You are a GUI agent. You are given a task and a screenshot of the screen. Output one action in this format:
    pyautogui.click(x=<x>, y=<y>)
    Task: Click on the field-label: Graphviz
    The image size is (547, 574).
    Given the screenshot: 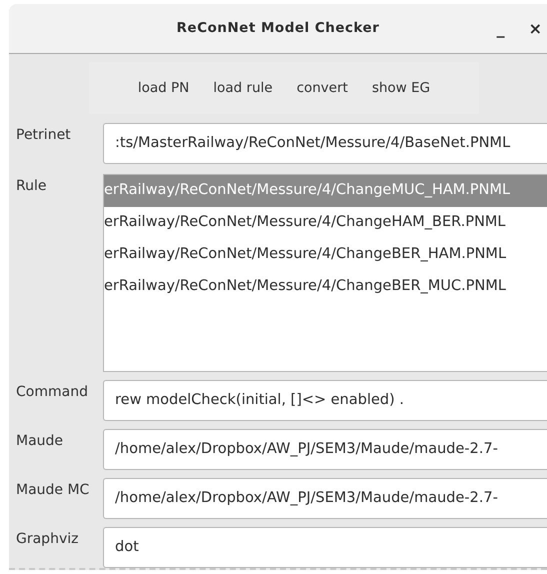 What is the action you would take?
    pyautogui.click(x=47, y=539)
    